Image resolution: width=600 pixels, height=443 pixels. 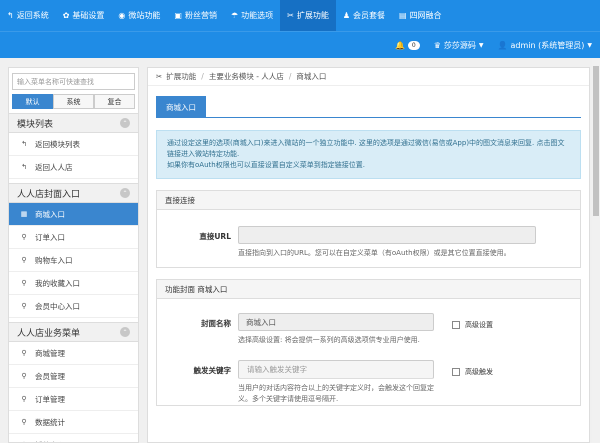 I want to click on sidebar-item: ⚲ 订单入口, so click(x=73, y=237).